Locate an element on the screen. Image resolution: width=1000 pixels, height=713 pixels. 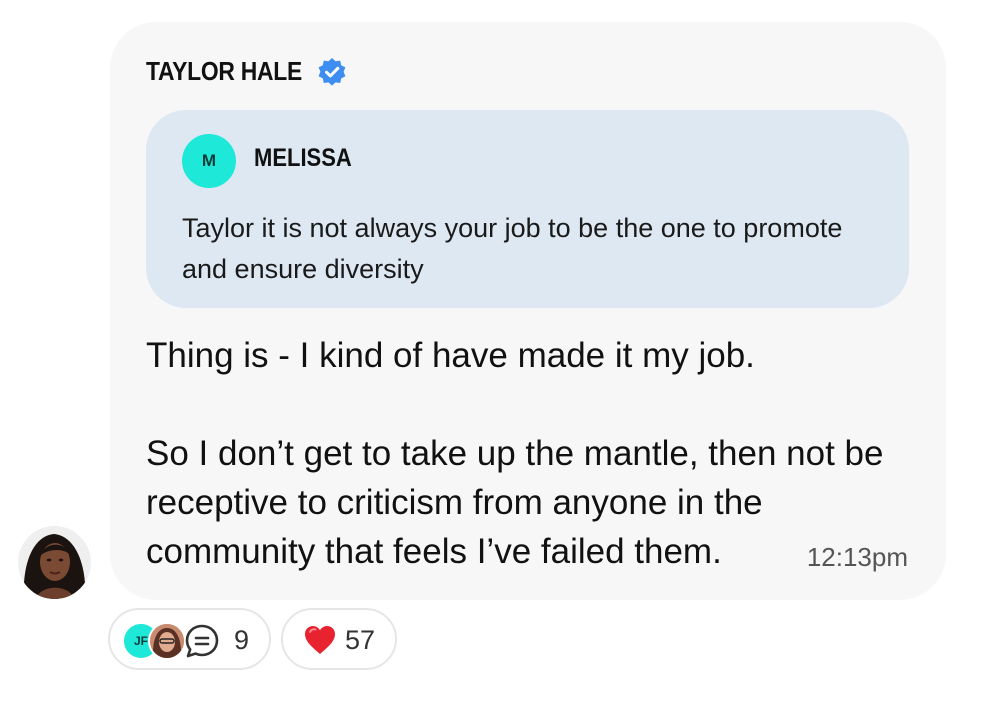
reply-avatar-photo is located at coordinates (167, 641).